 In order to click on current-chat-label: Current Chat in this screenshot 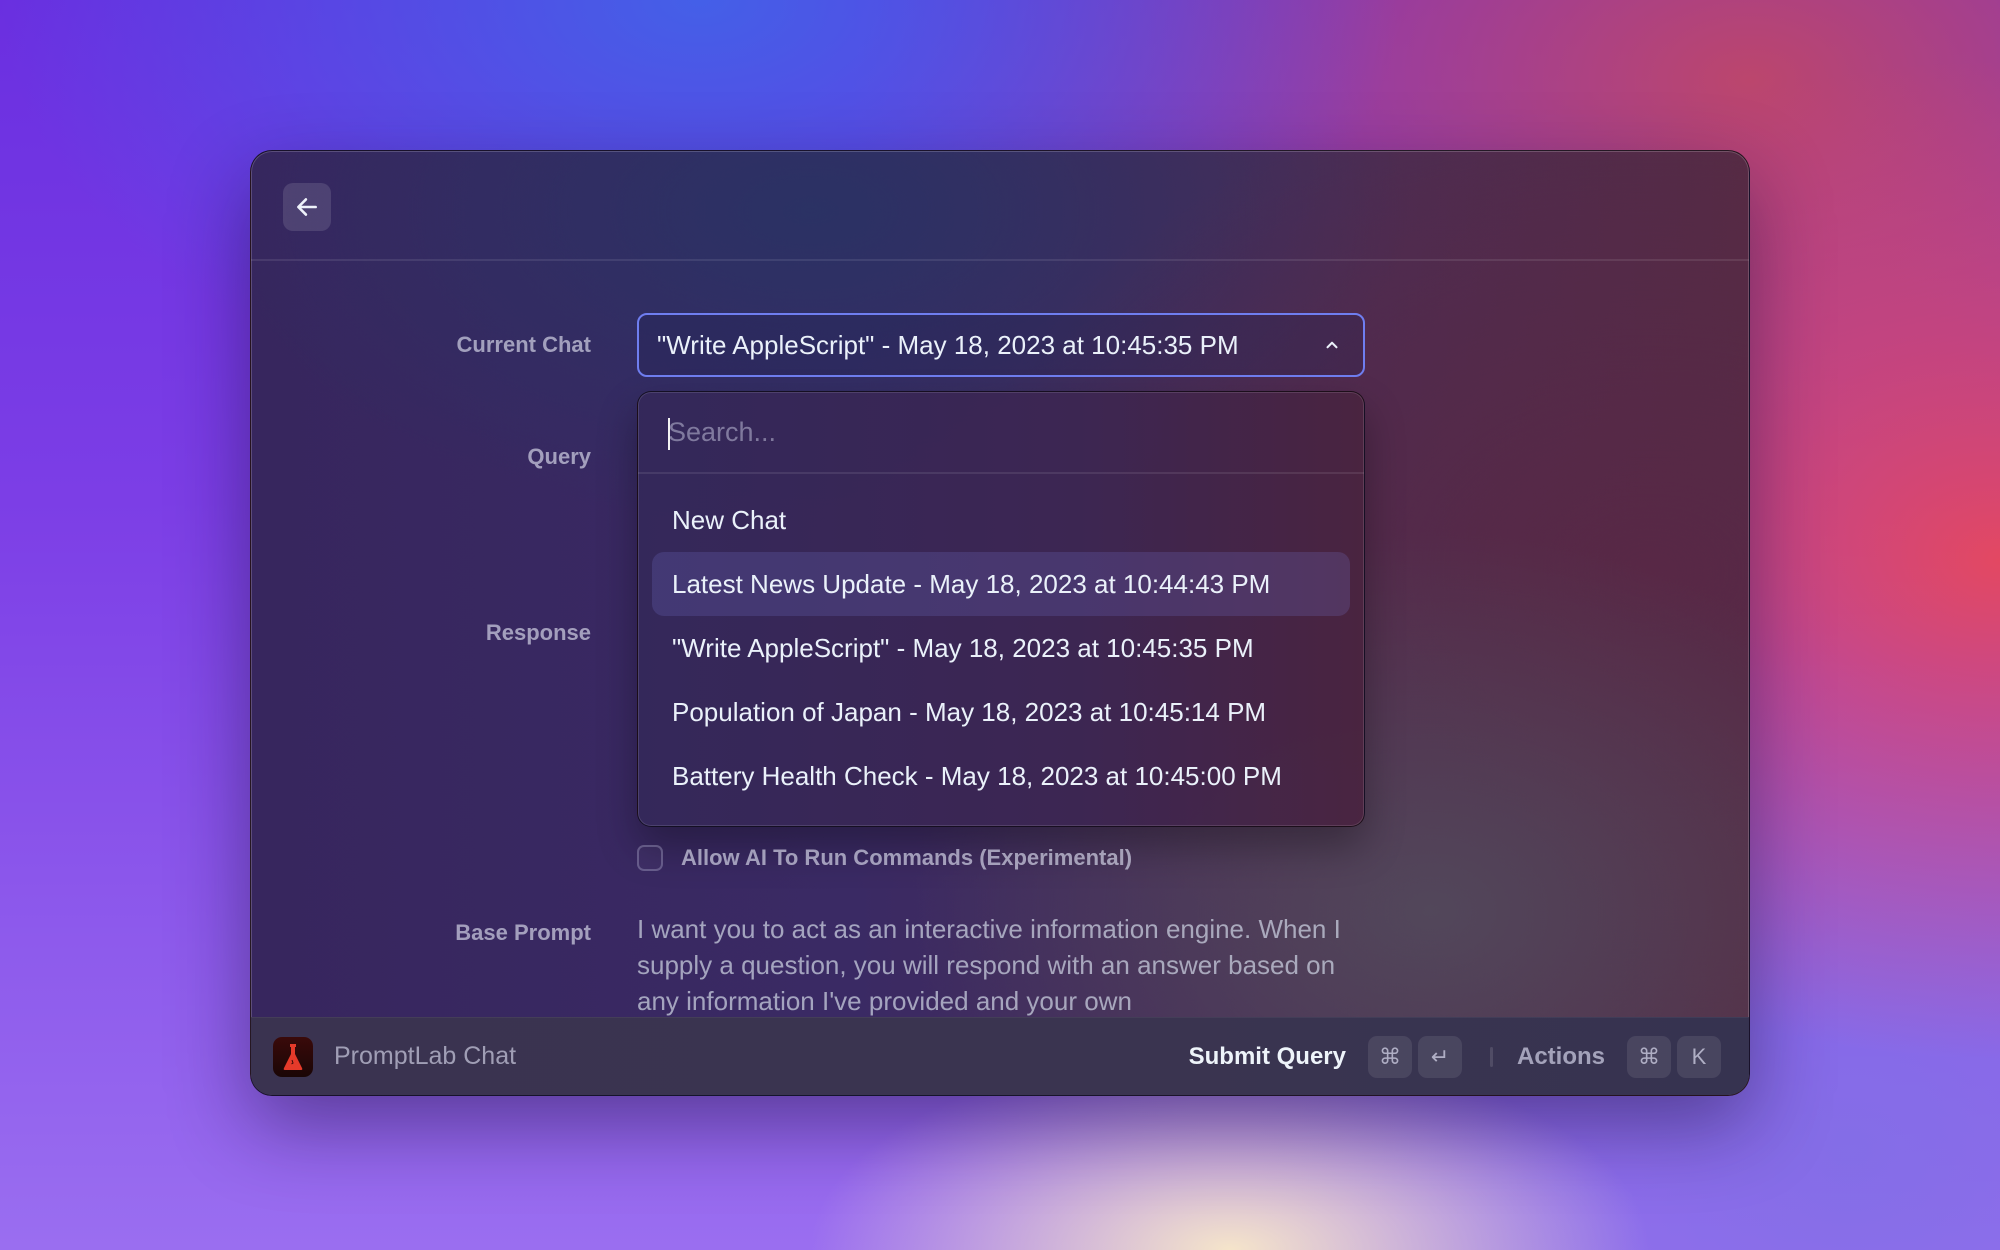, I will do `click(523, 344)`.